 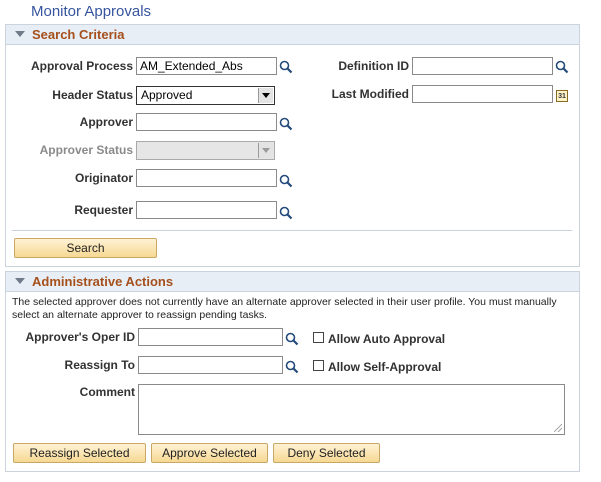 What do you see at coordinates (205, 95) in the screenshot?
I see `header-status-select: Approved` at bounding box center [205, 95].